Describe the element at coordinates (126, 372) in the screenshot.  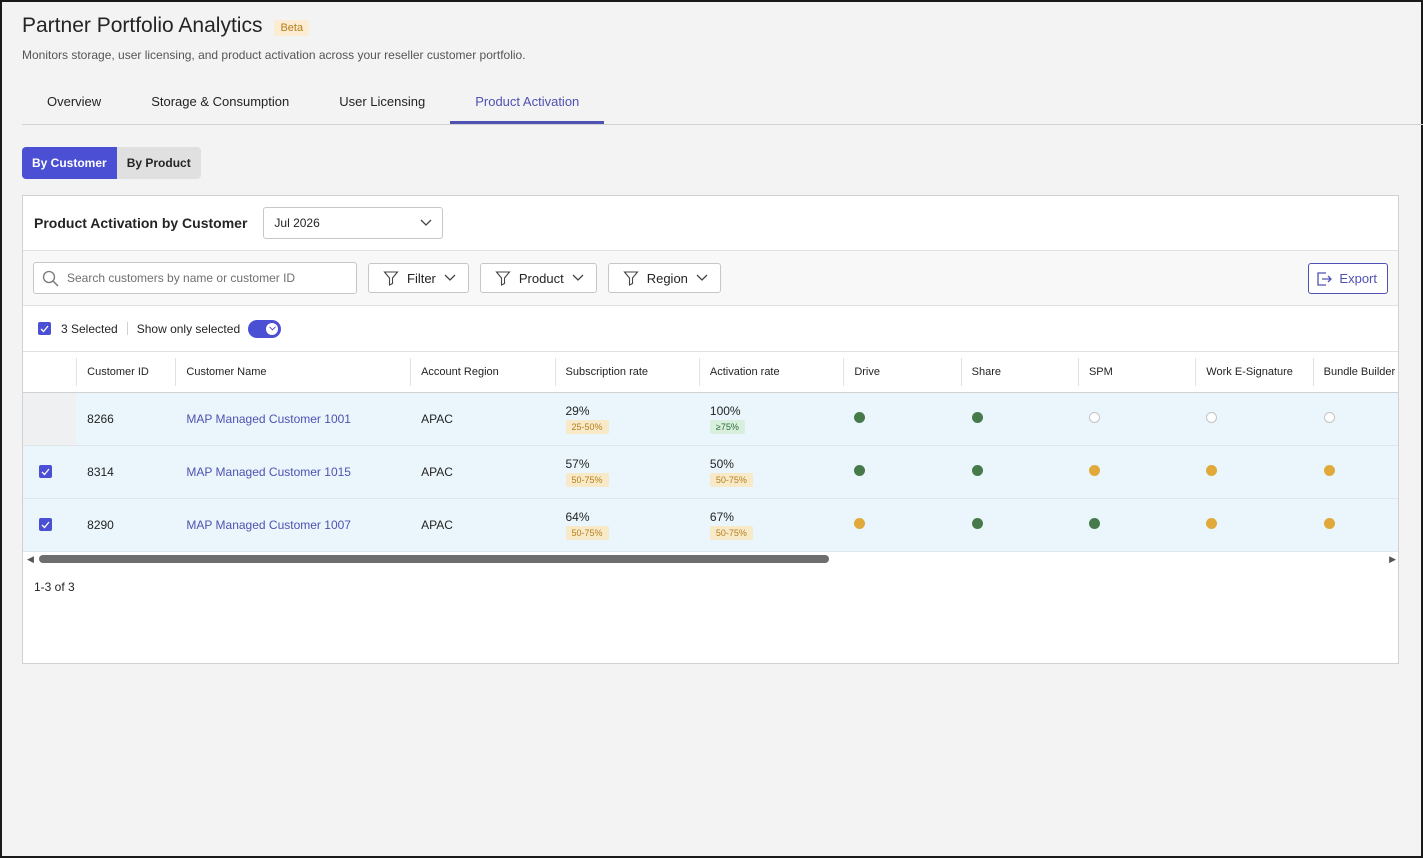
I see `column-header: Customer ID` at that location.